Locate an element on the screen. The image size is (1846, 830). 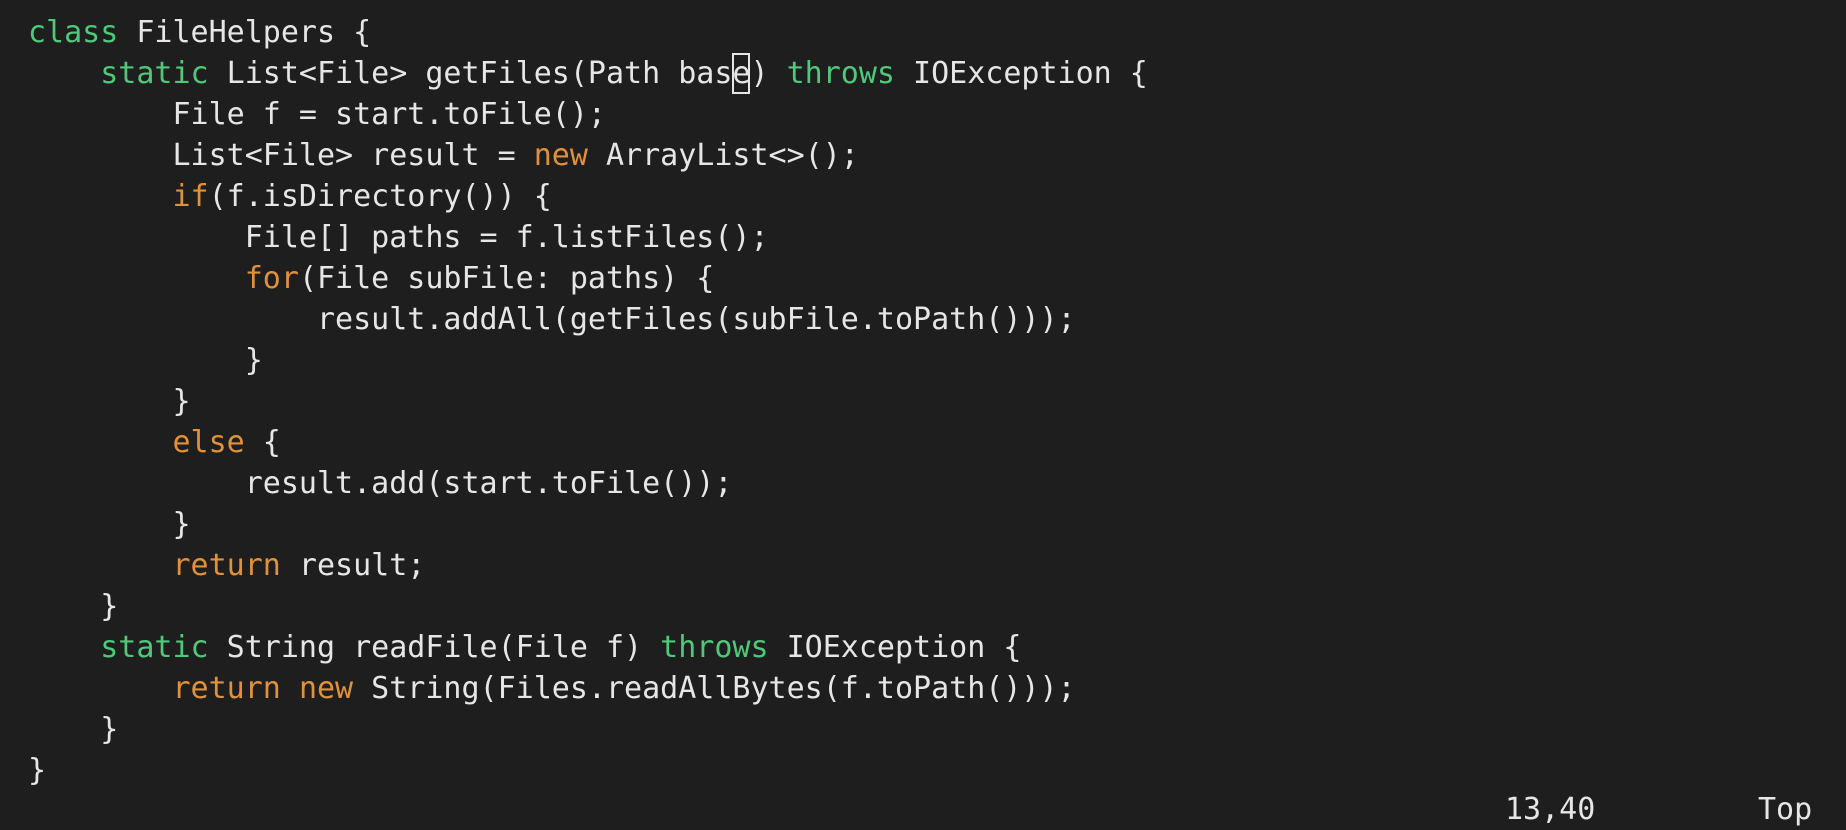
code-token: (f.isDirectory()) { is located at coordinates (380, 196).